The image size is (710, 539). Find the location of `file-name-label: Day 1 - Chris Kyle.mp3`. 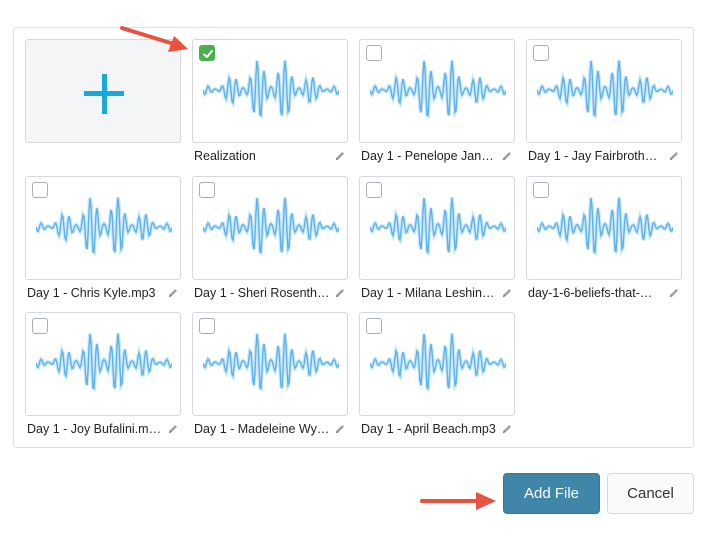

file-name-label: Day 1 - Chris Kyle.mp3 is located at coordinates (91, 293).